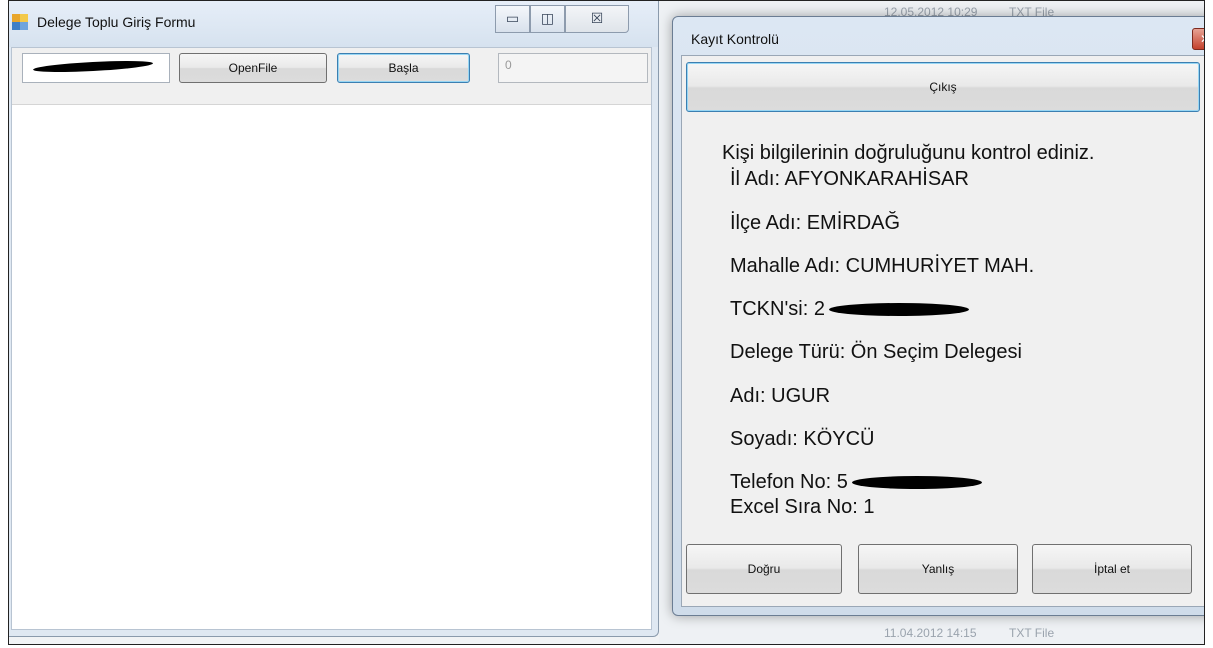 Image resolution: width=1213 pixels, height=648 pixels. Describe the element at coordinates (331, 76) in the screenshot. I see `toolbar: OpenFile Başla 0` at that location.